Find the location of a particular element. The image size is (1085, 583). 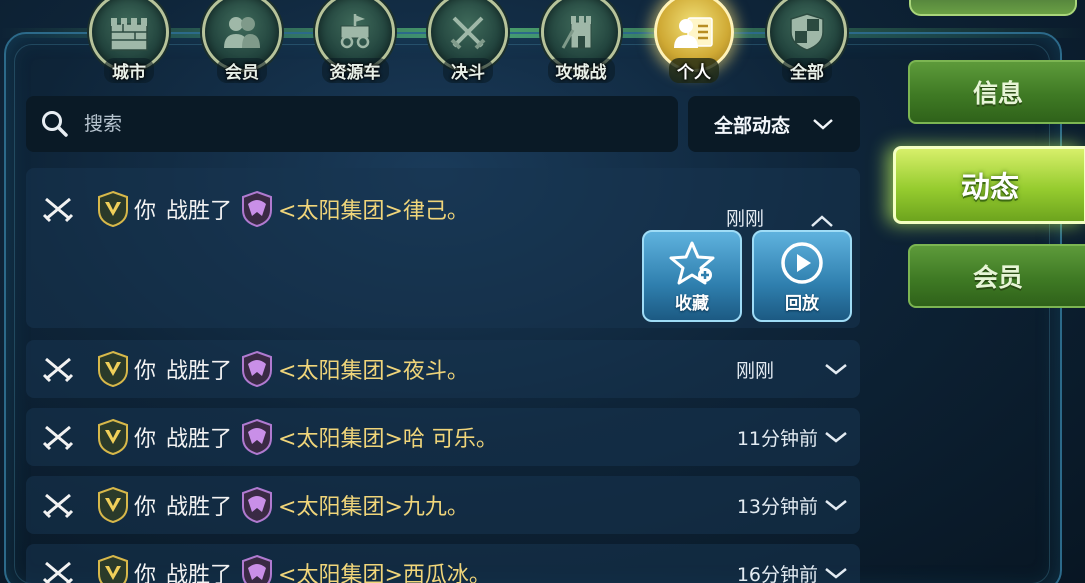

side-tab-label: 会员 is located at coordinates (997, 277).